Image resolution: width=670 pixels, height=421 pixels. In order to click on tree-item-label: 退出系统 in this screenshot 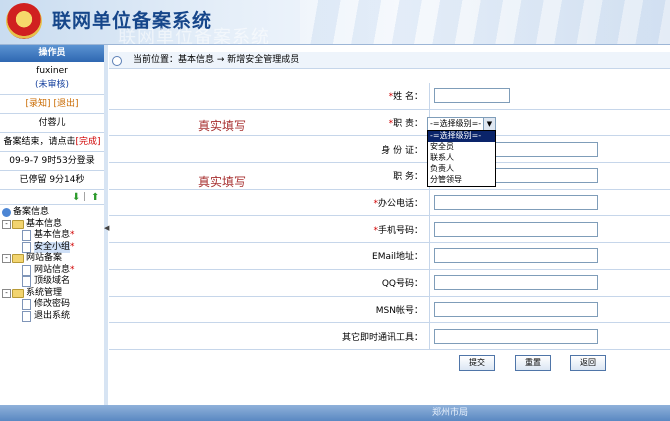, I will do `click(52, 315)`.